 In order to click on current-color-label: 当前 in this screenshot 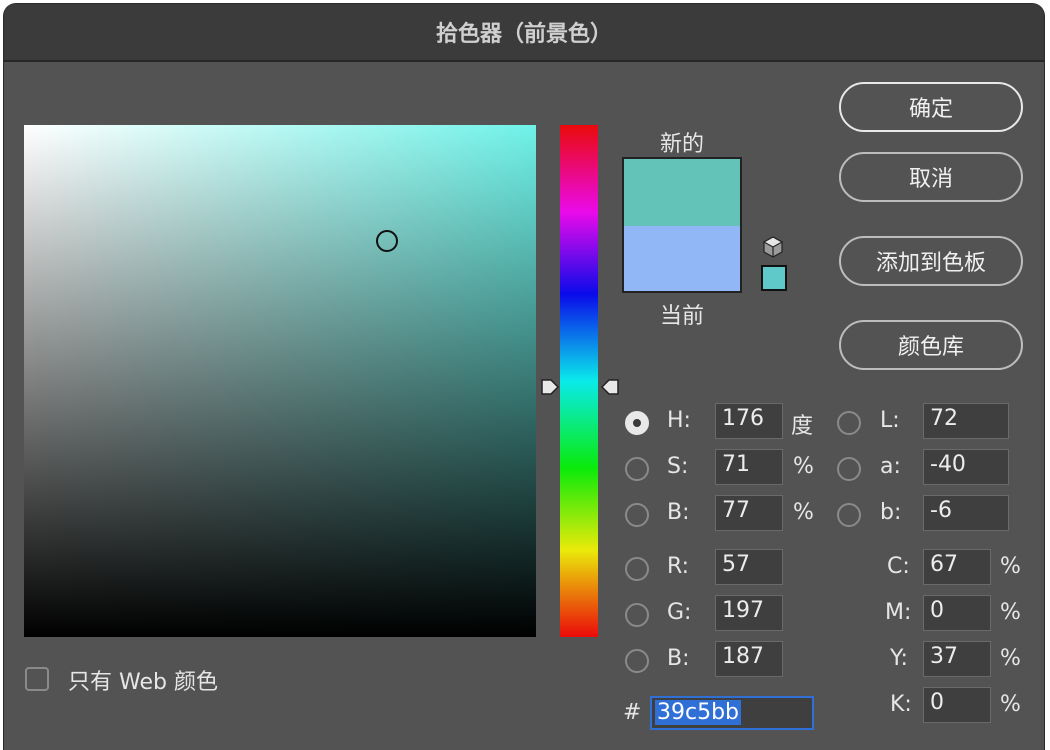, I will do `click(681, 316)`.